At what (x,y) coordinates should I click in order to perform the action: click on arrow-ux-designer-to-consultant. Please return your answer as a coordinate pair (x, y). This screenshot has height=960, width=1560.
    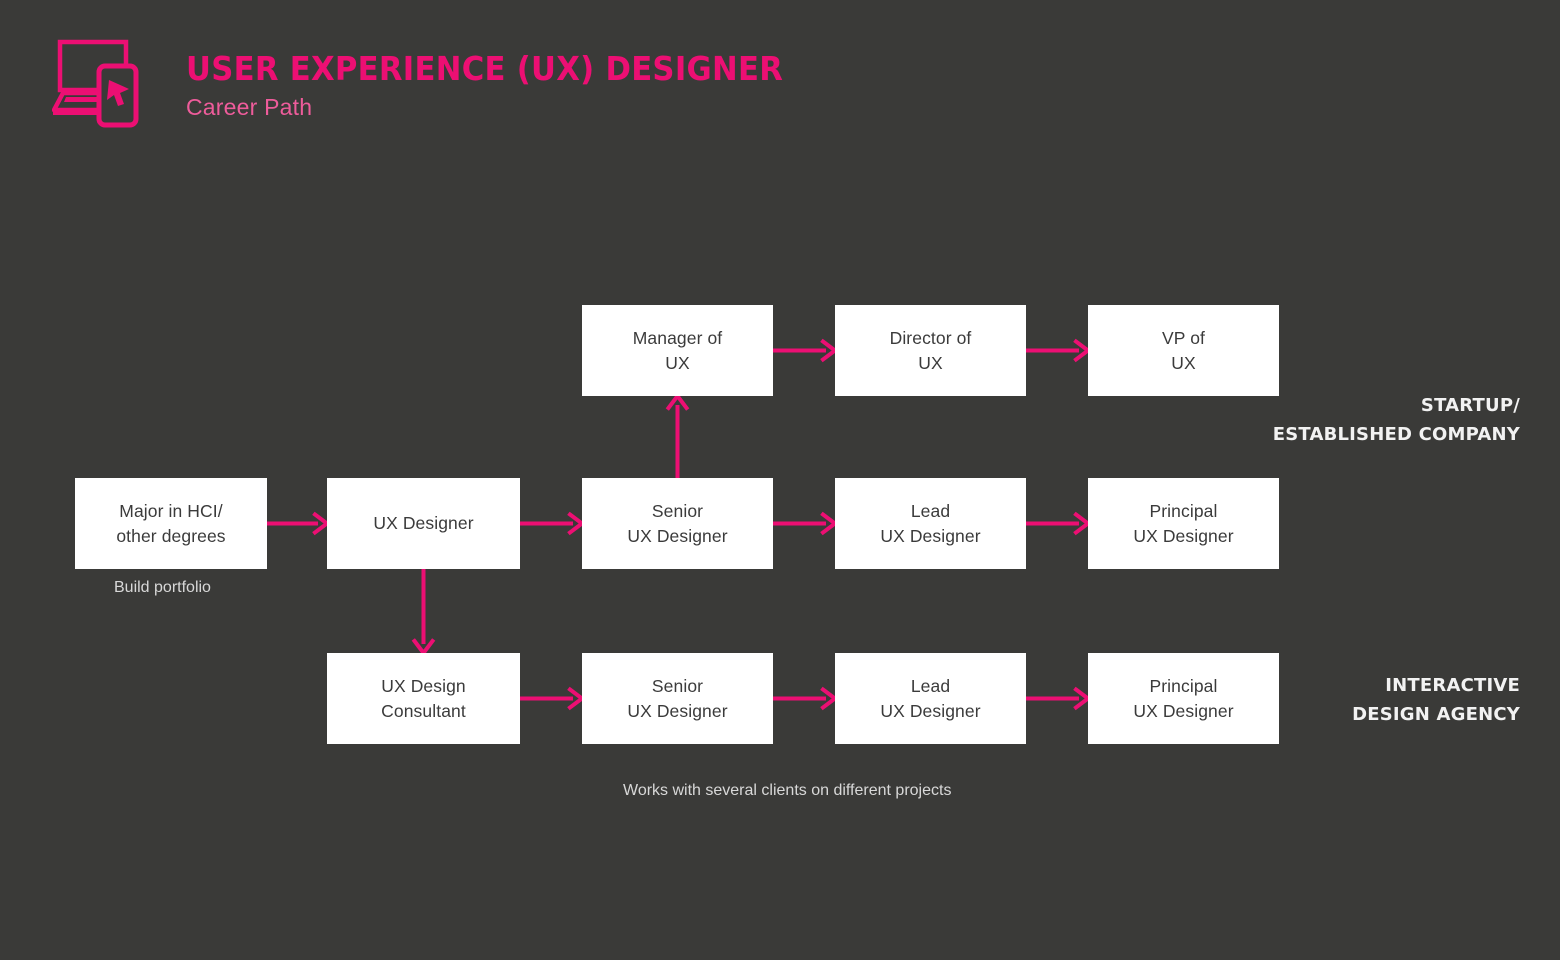
    Looking at the image, I should click on (423, 613).